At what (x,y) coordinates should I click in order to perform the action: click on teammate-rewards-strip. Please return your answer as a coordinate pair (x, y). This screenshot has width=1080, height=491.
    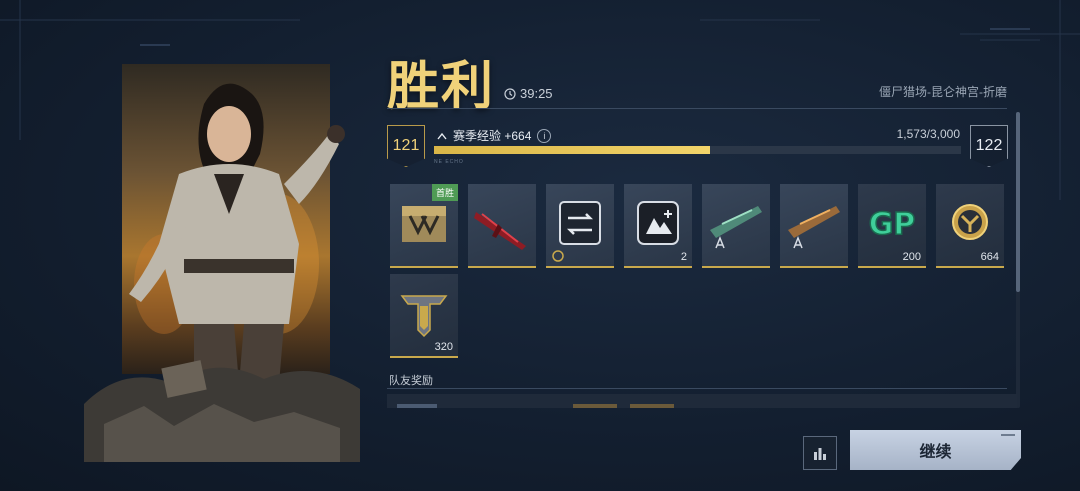
    Looking at the image, I should click on (702, 401).